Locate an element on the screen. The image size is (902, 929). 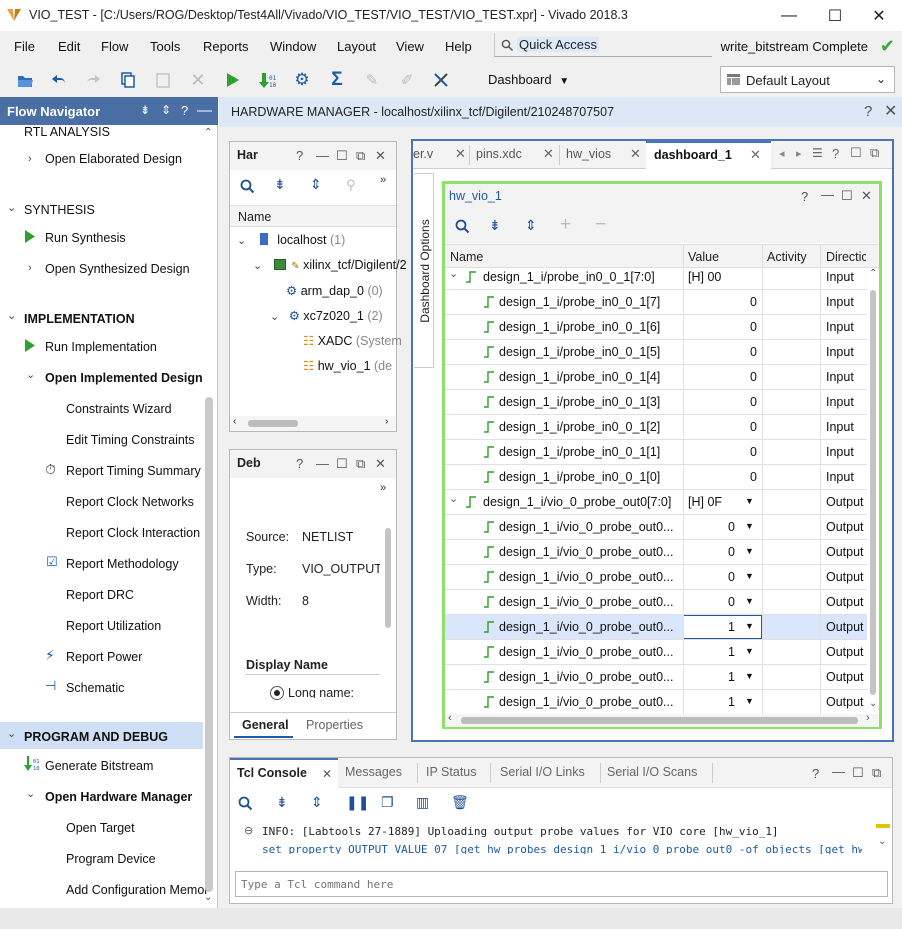
minimize-panel-icon: — is located at coordinates (204, 110).